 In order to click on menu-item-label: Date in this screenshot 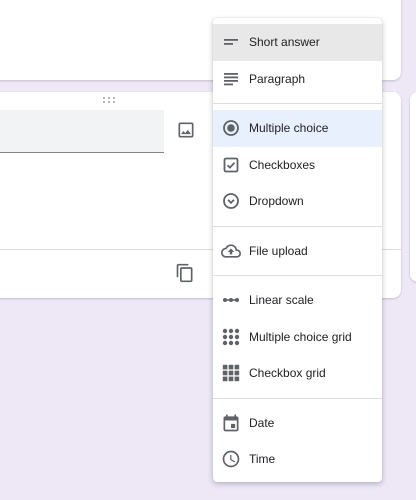, I will do `click(262, 422)`.